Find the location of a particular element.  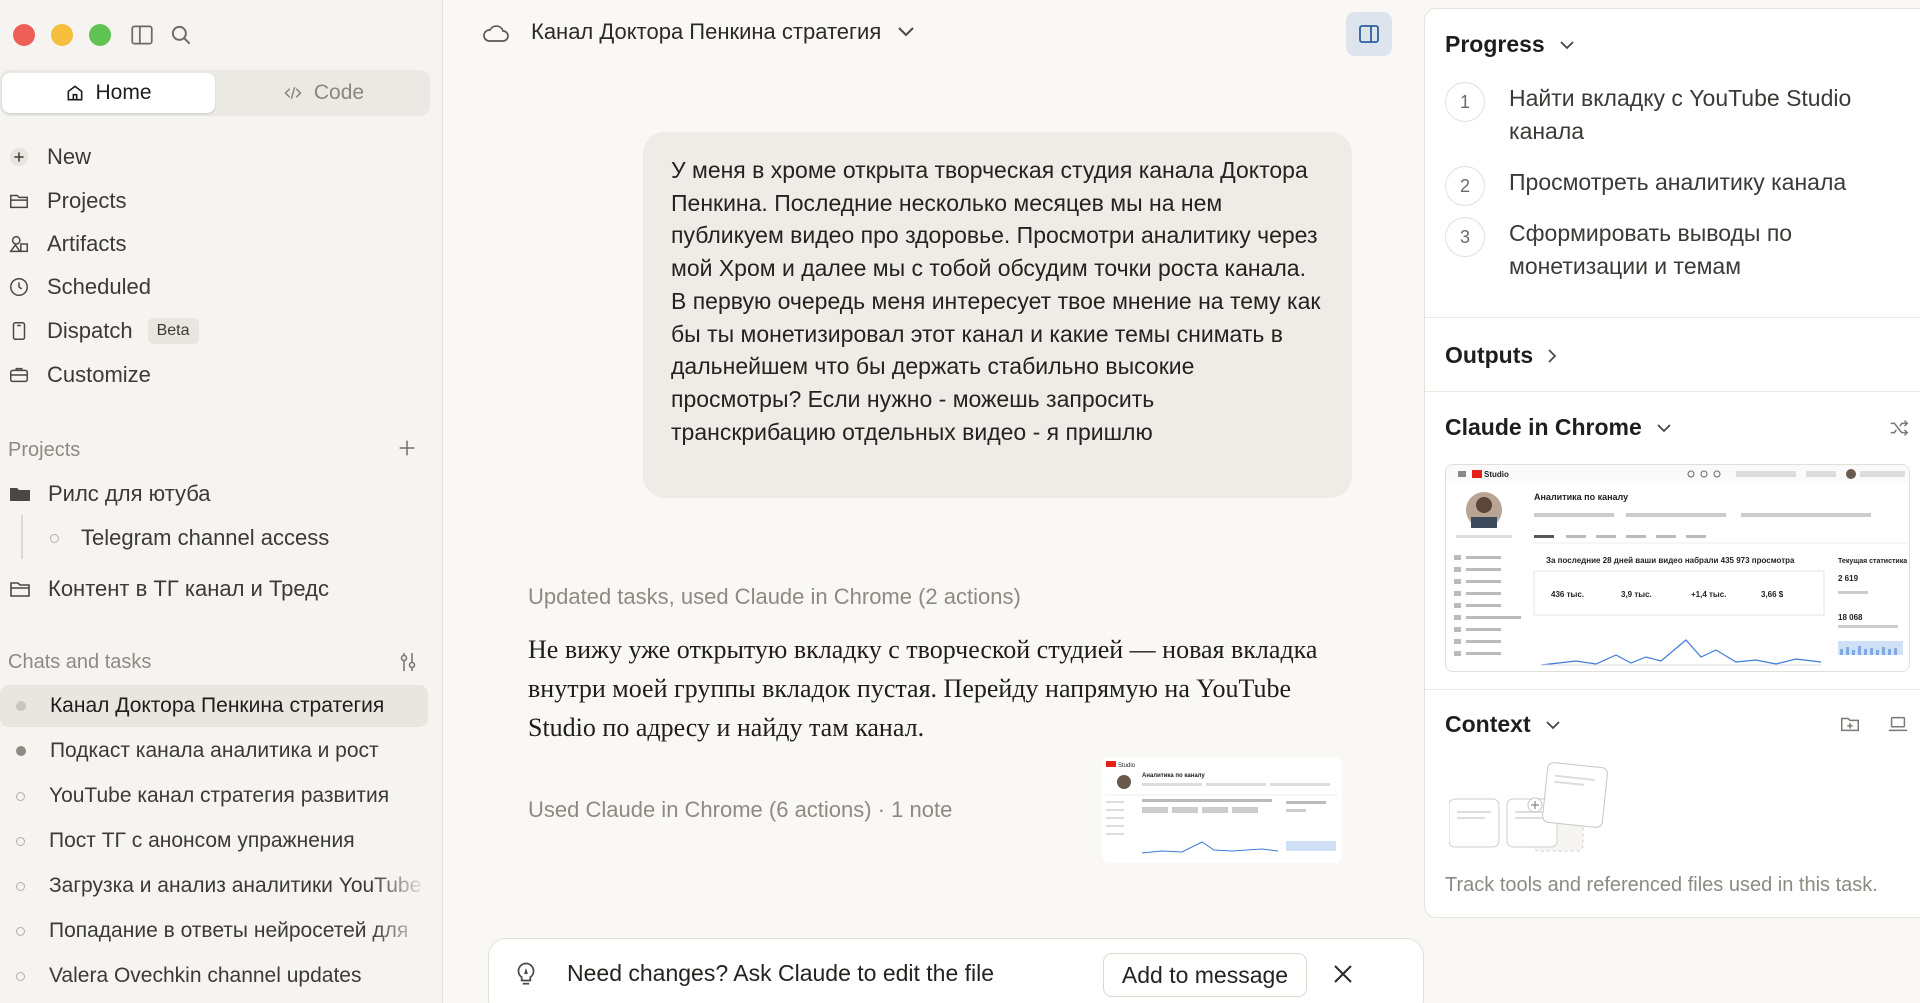

panel-icon is located at coordinates (1369, 34).